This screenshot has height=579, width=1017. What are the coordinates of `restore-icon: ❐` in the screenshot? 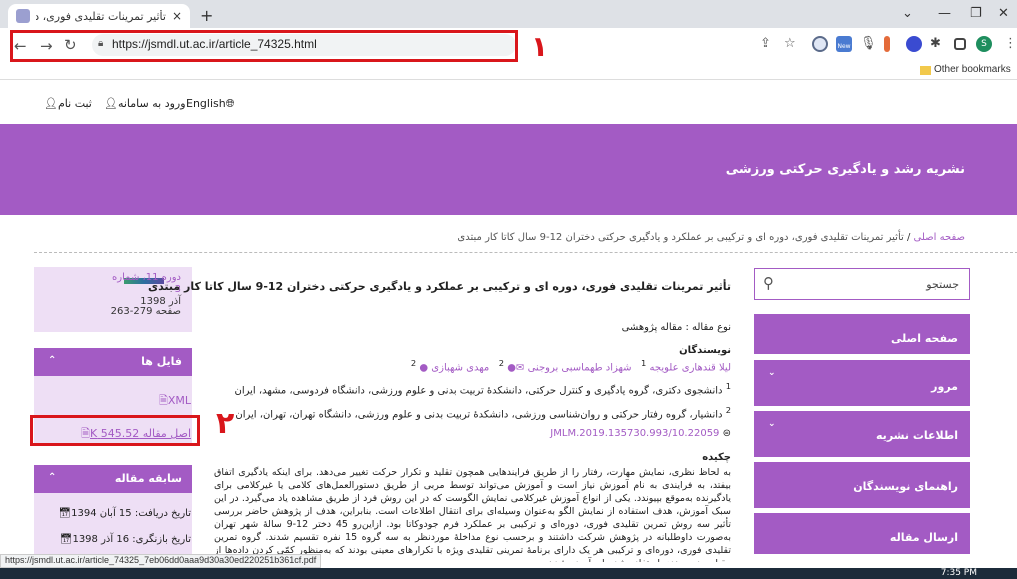 It's located at (976, 13).